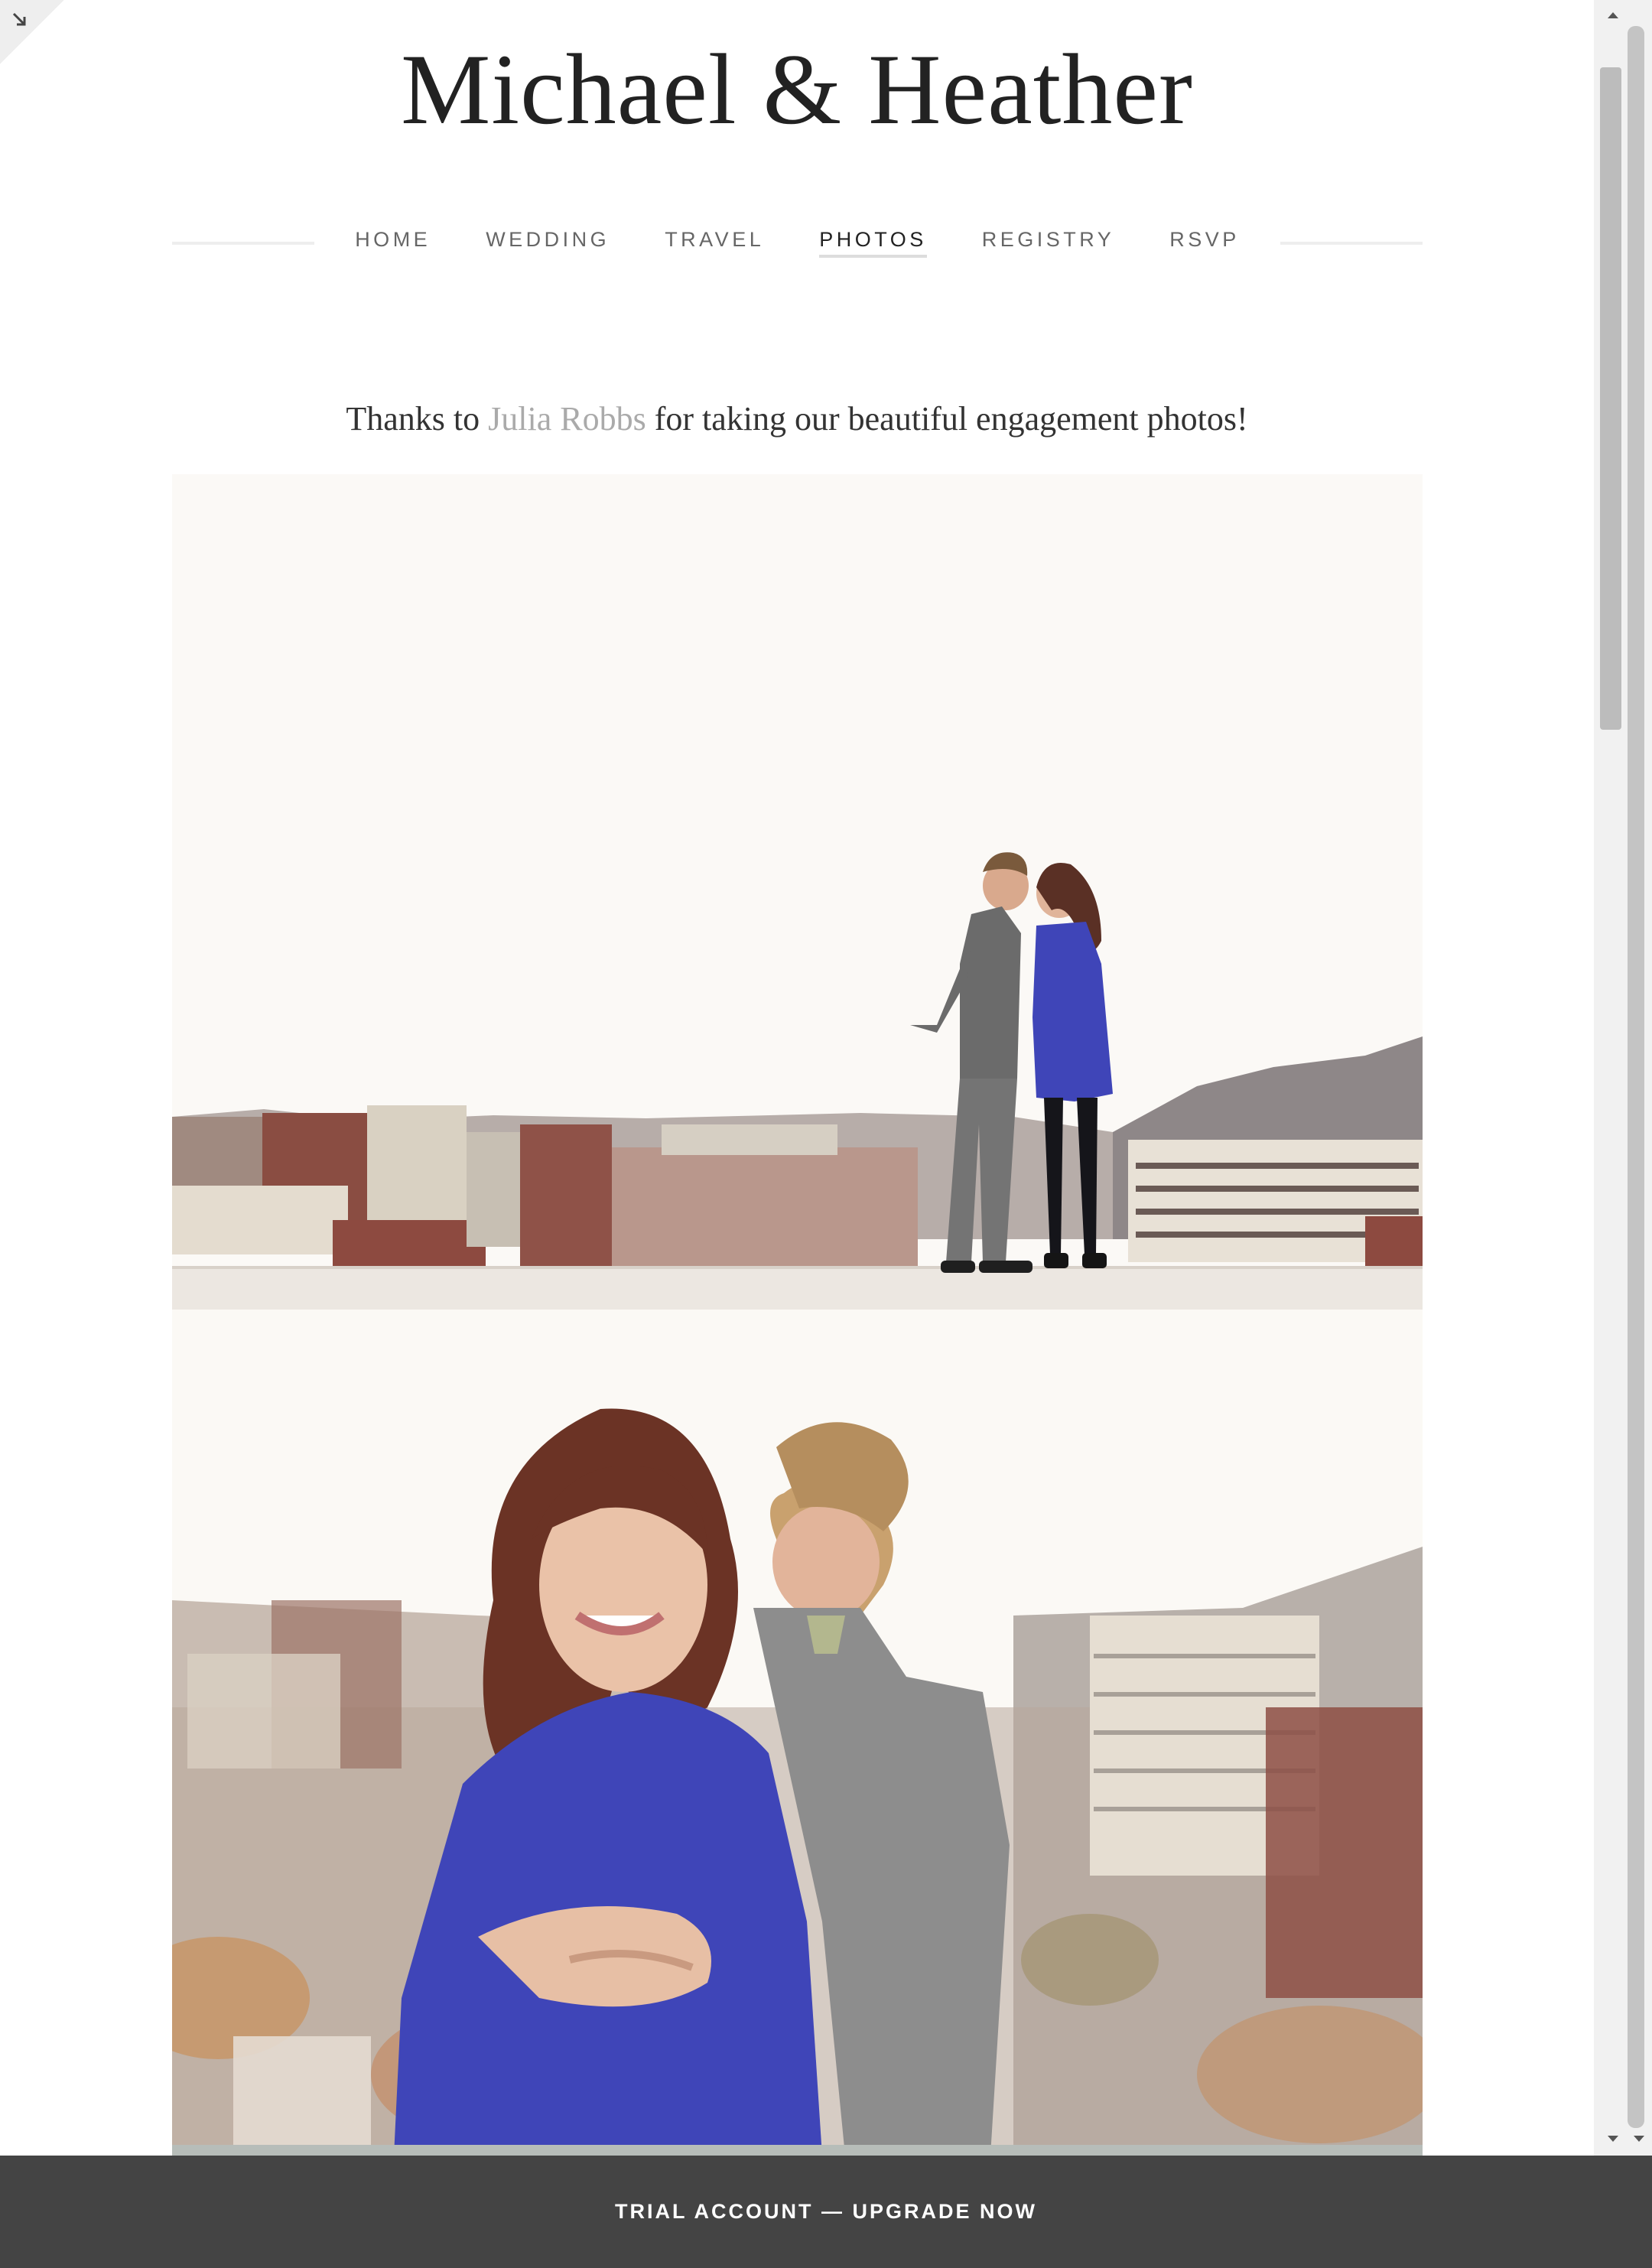 This screenshot has width=1652, height=2268. I want to click on vertical-scrollbar, so click(1623, 1078).